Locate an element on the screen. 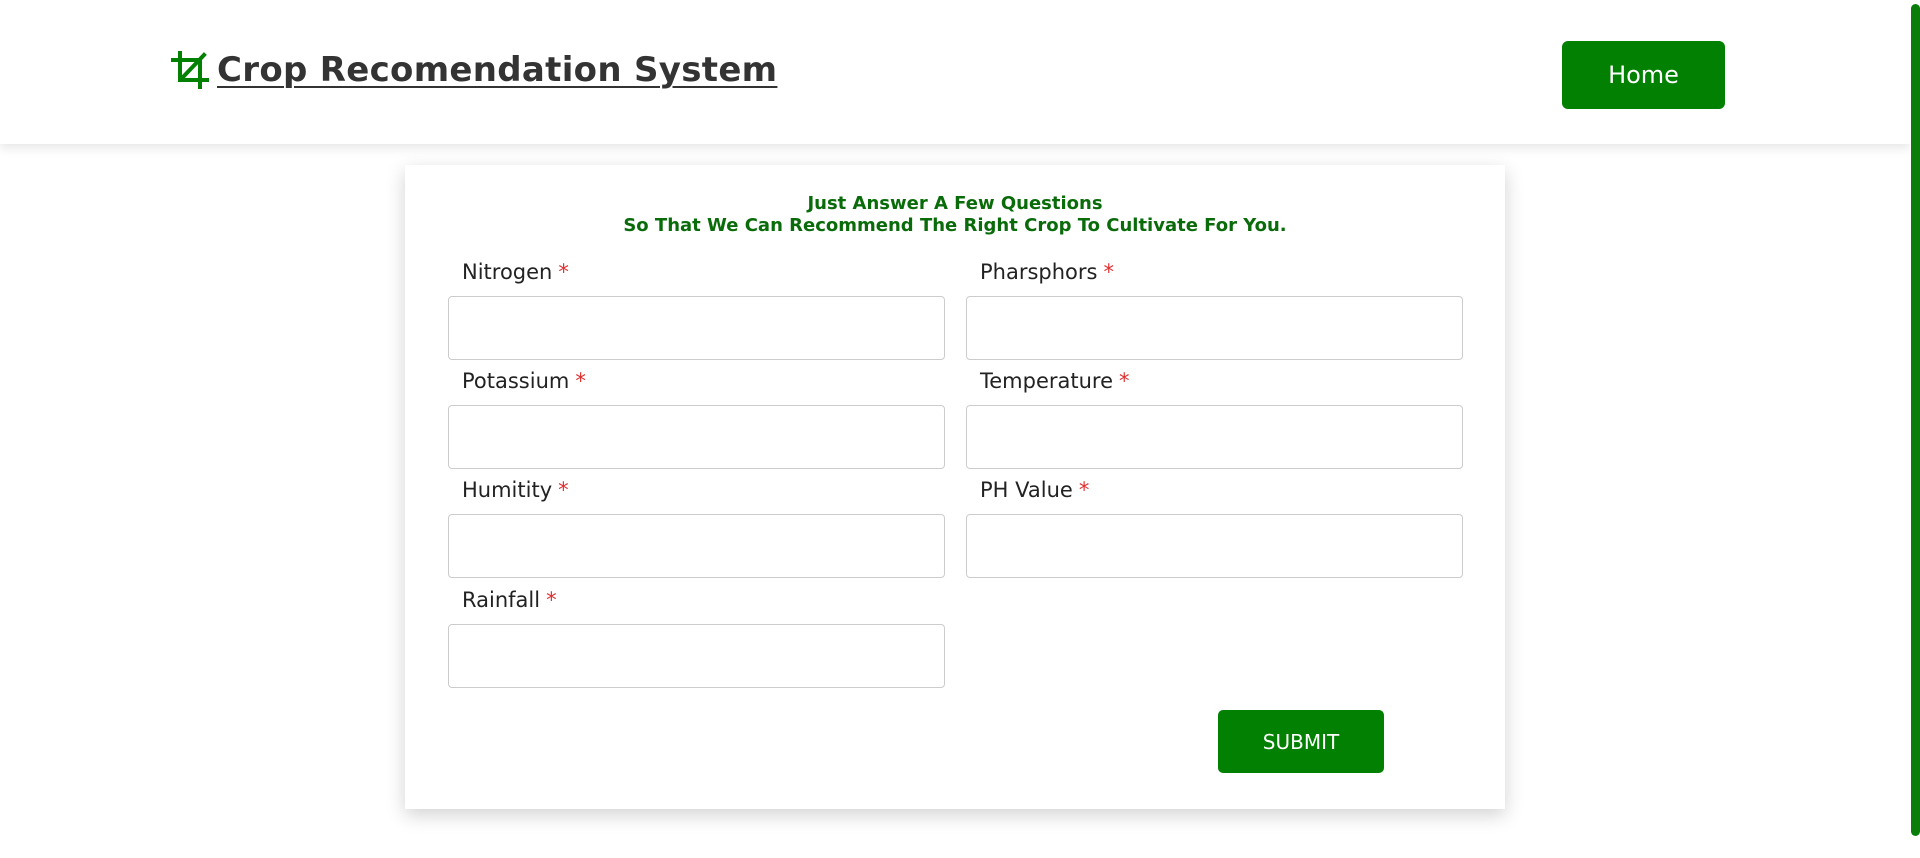 Image resolution: width=1920 pixels, height=858 pixels. temperature-input is located at coordinates (1214, 437).